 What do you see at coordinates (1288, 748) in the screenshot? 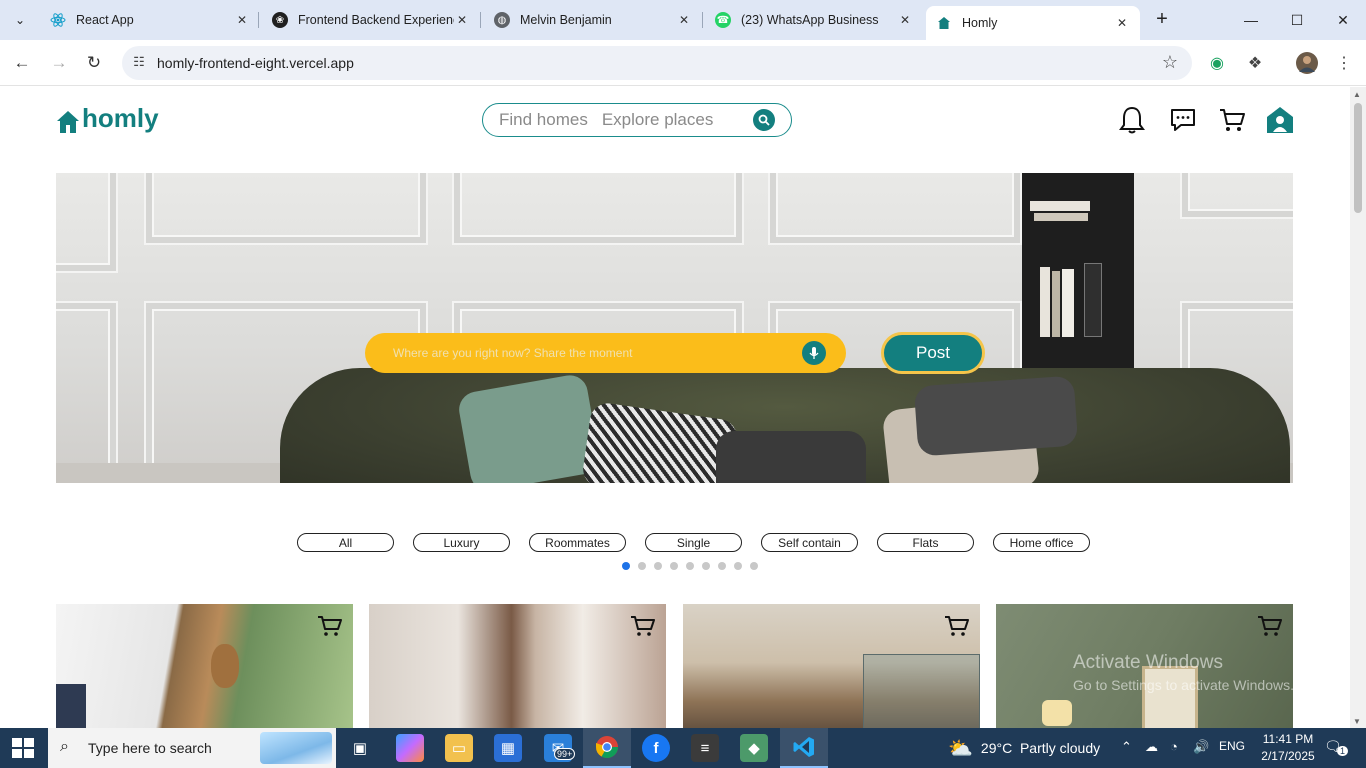
I see `system-clock: 11:41 PM 2/17/2025` at bounding box center [1288, 748].